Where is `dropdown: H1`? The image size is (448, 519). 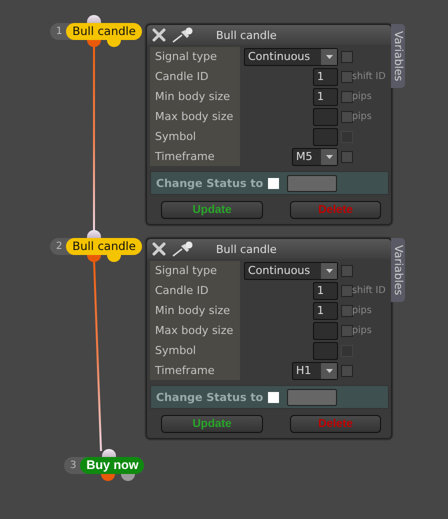
dropdown: H1 is located at coordinates (315, 371).